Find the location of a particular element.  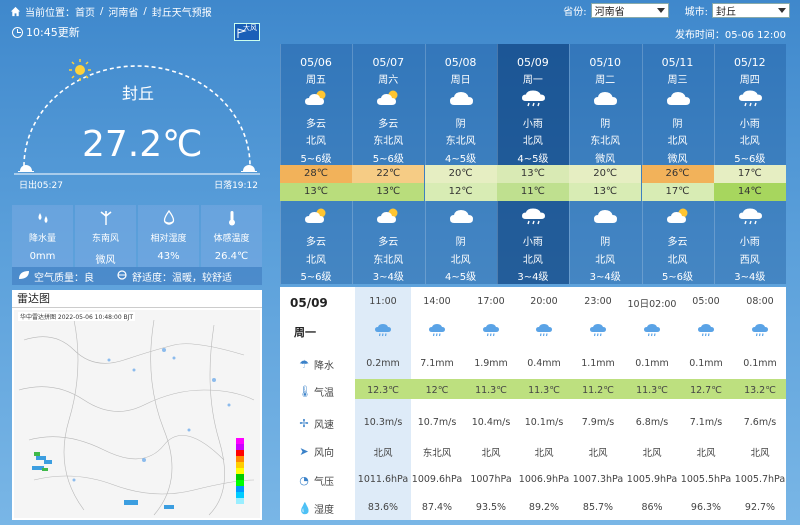

stat-feels-like: 体感温度 26.4℃ is located at coordinates (231, 236).